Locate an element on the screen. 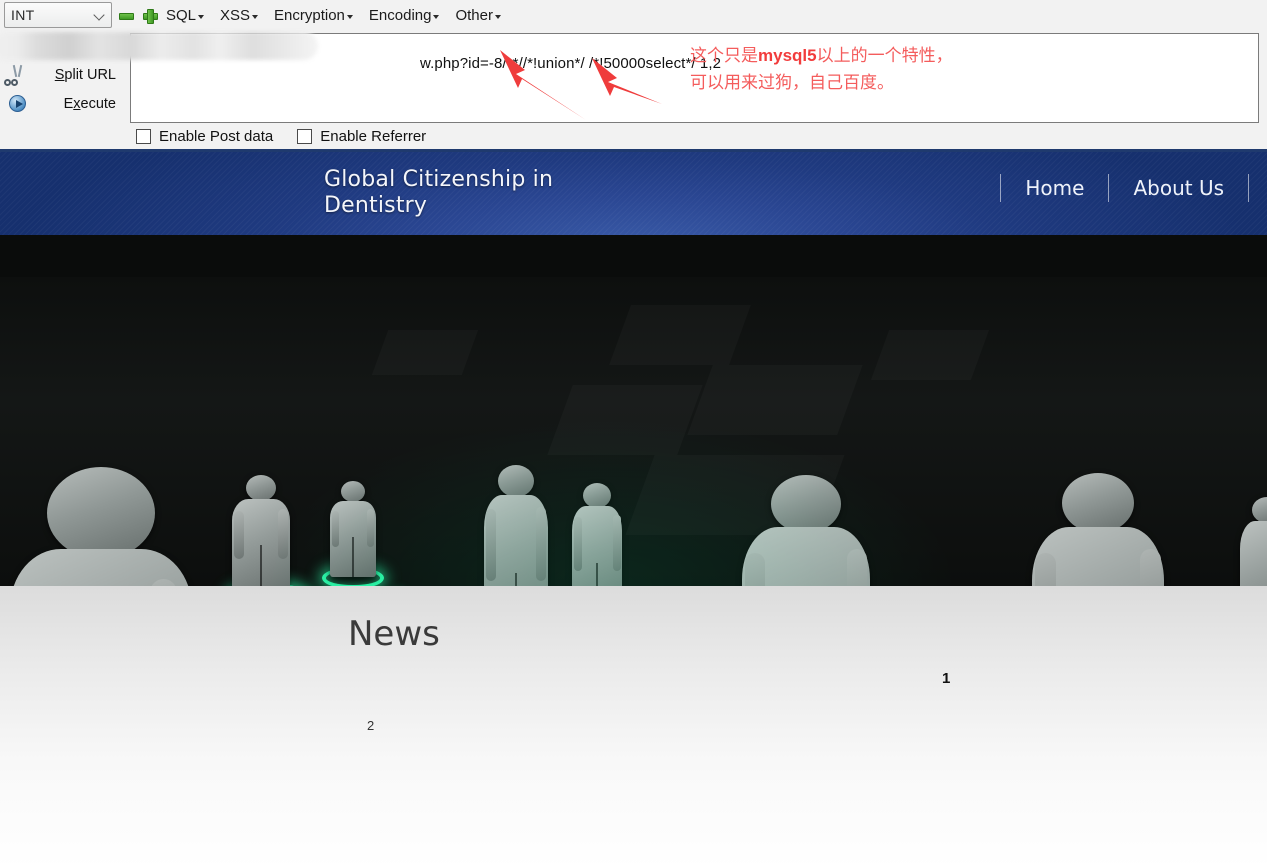 Image resolution: width=1267 pixels, height=868 pixels. menu-encryption: Encryption is located at coordinates (313, 15).